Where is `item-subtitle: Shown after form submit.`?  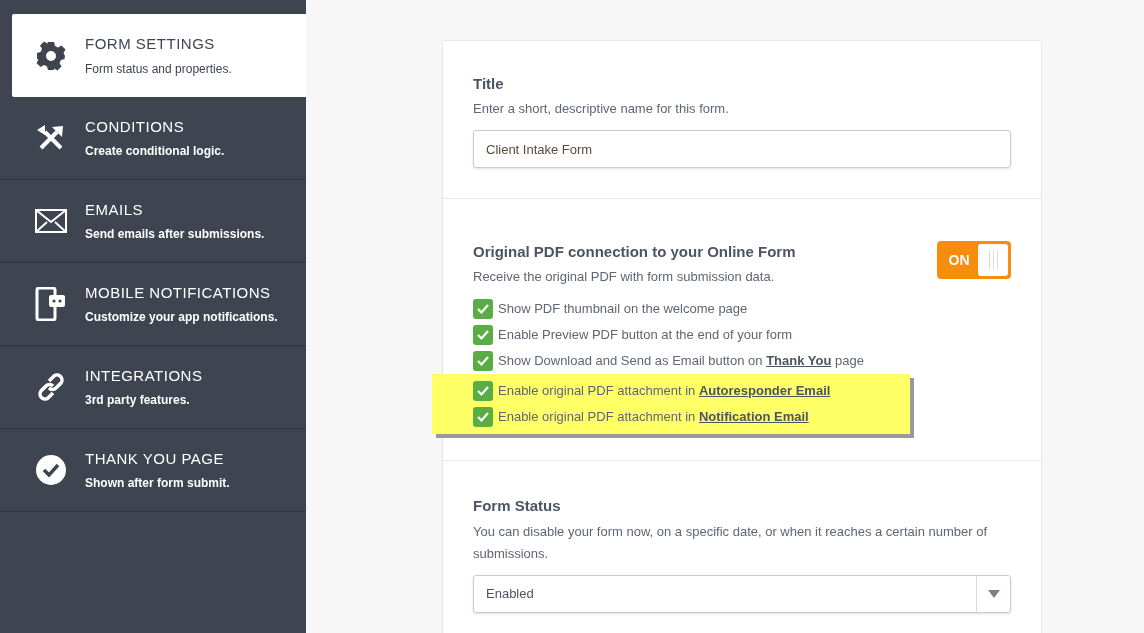 item-subtitle: Shown after form submit. is located at coordinates (157, 484).